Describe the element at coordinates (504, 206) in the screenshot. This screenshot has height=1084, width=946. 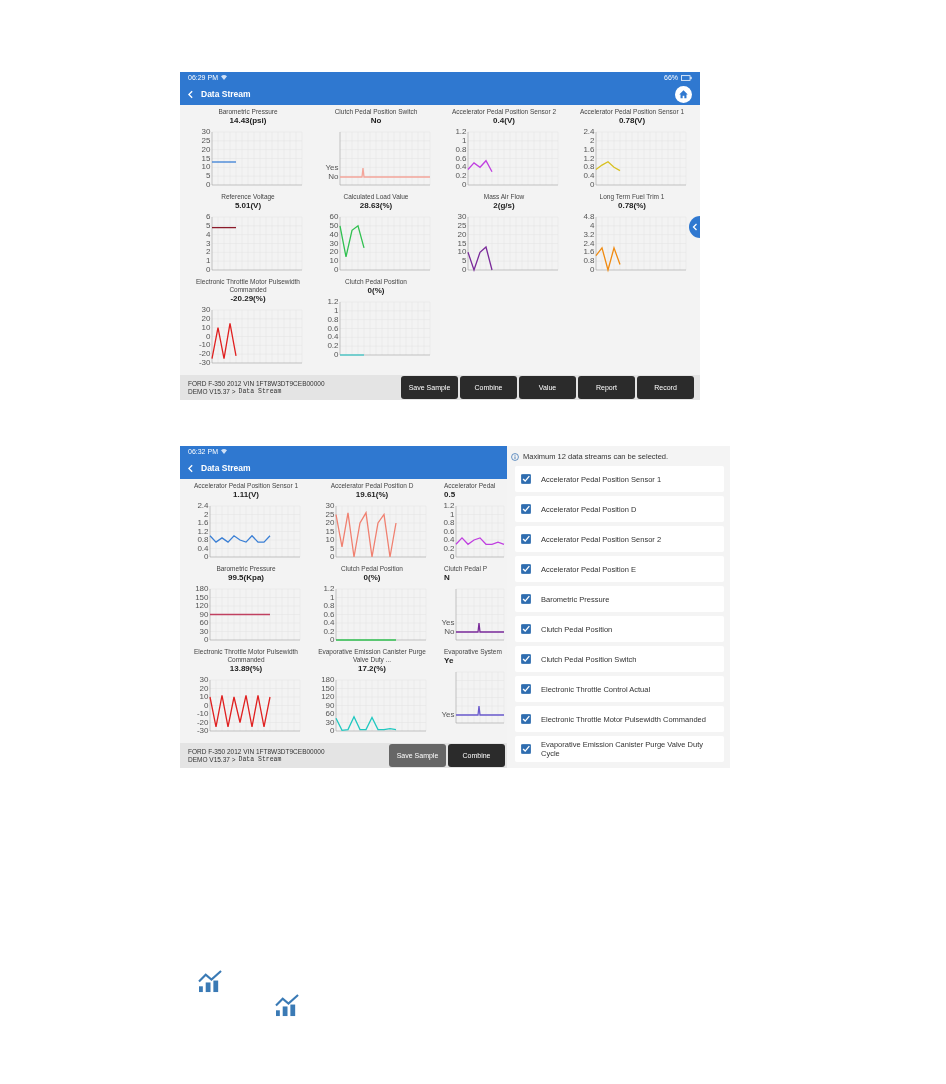
I see `stream-value: 2(g/s)` at that location.